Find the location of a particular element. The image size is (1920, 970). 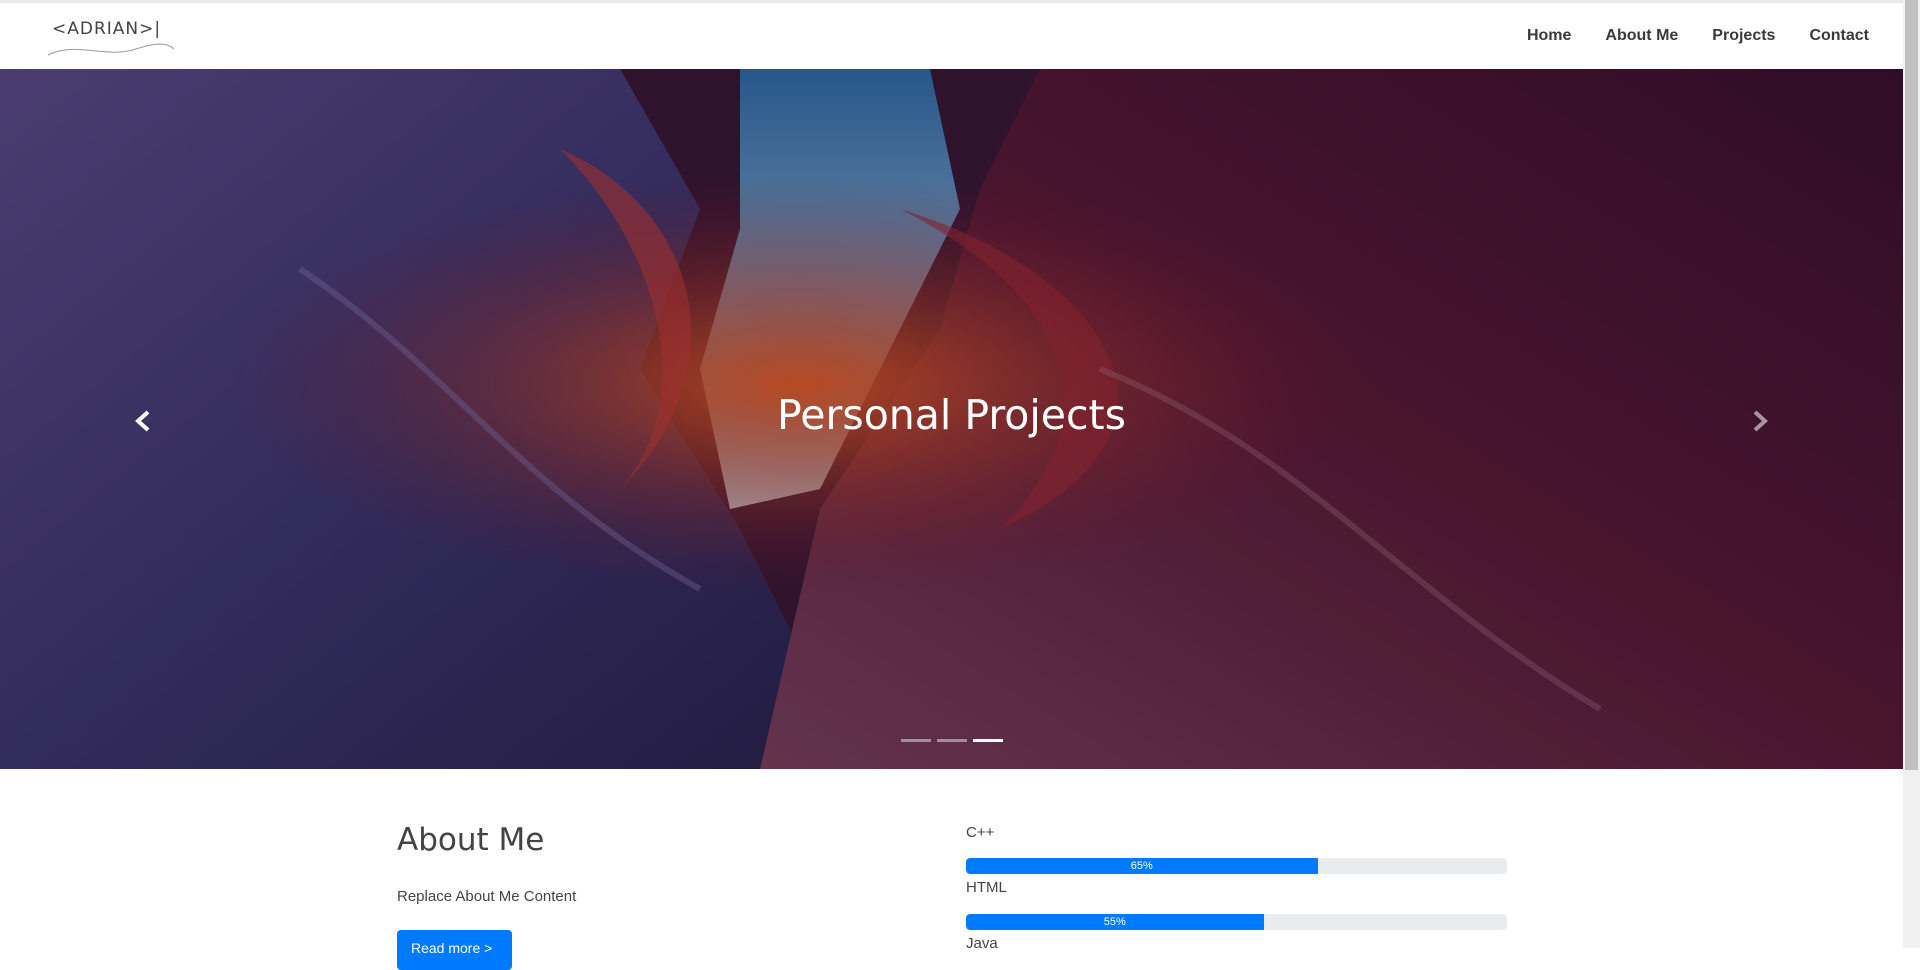

about-title: About Me is located at coordinates (471, 840).